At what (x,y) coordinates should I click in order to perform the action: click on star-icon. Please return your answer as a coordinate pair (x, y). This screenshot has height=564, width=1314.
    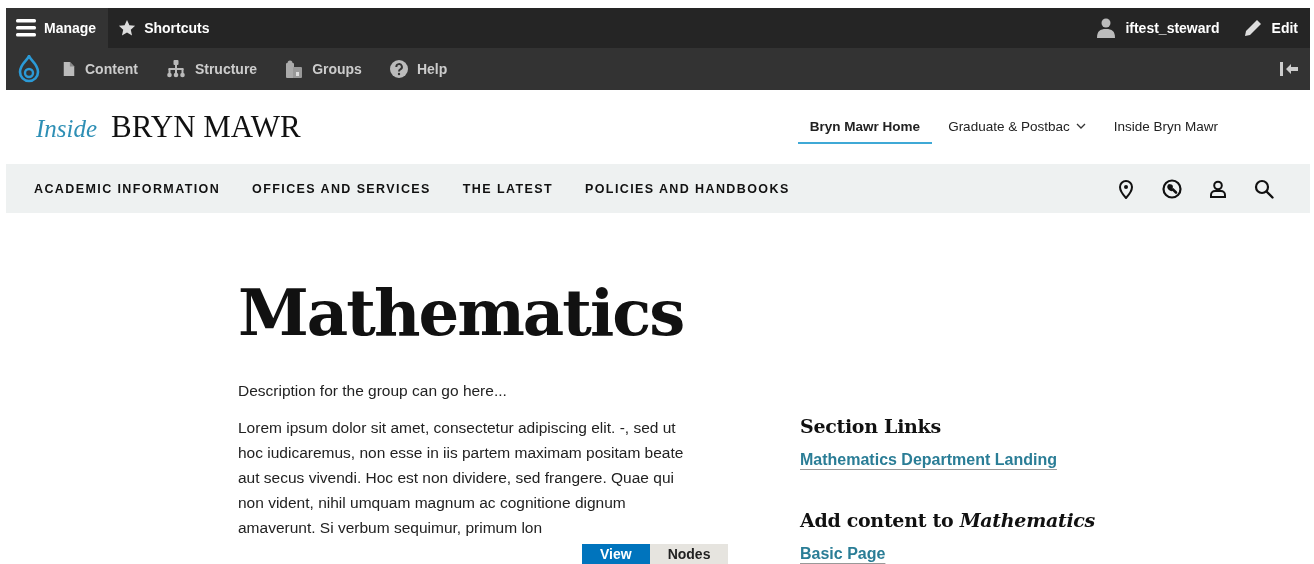
    Looking at the image, I should click on (127, 28).